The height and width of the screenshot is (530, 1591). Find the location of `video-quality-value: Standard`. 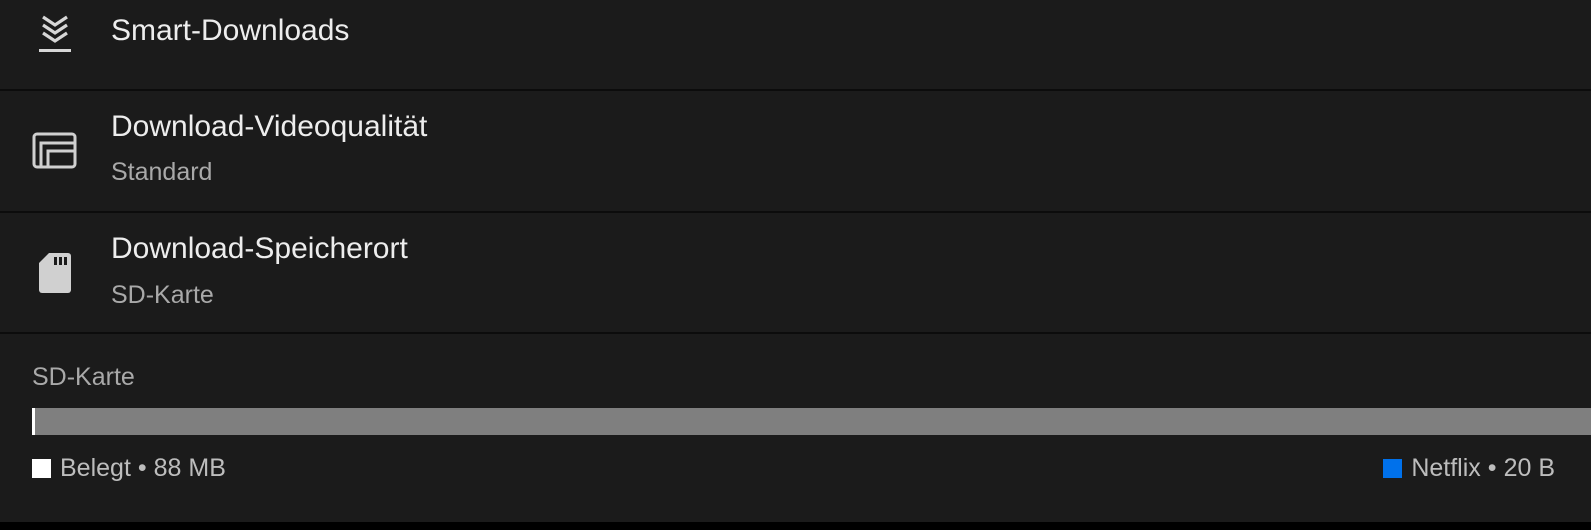

video-quality-value: Standard is located at coordinates (162, 172).